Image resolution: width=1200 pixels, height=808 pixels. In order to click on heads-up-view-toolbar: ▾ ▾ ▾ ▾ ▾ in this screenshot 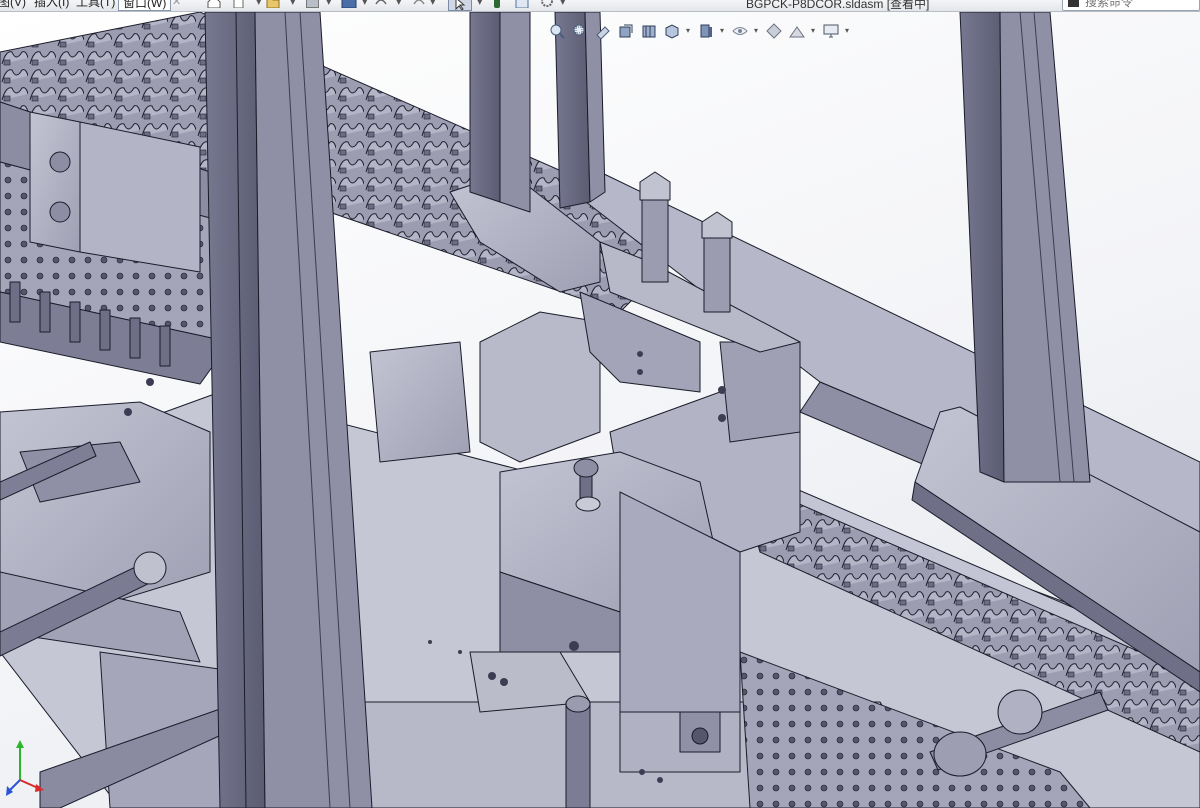, I will do `click(699, 31)`.